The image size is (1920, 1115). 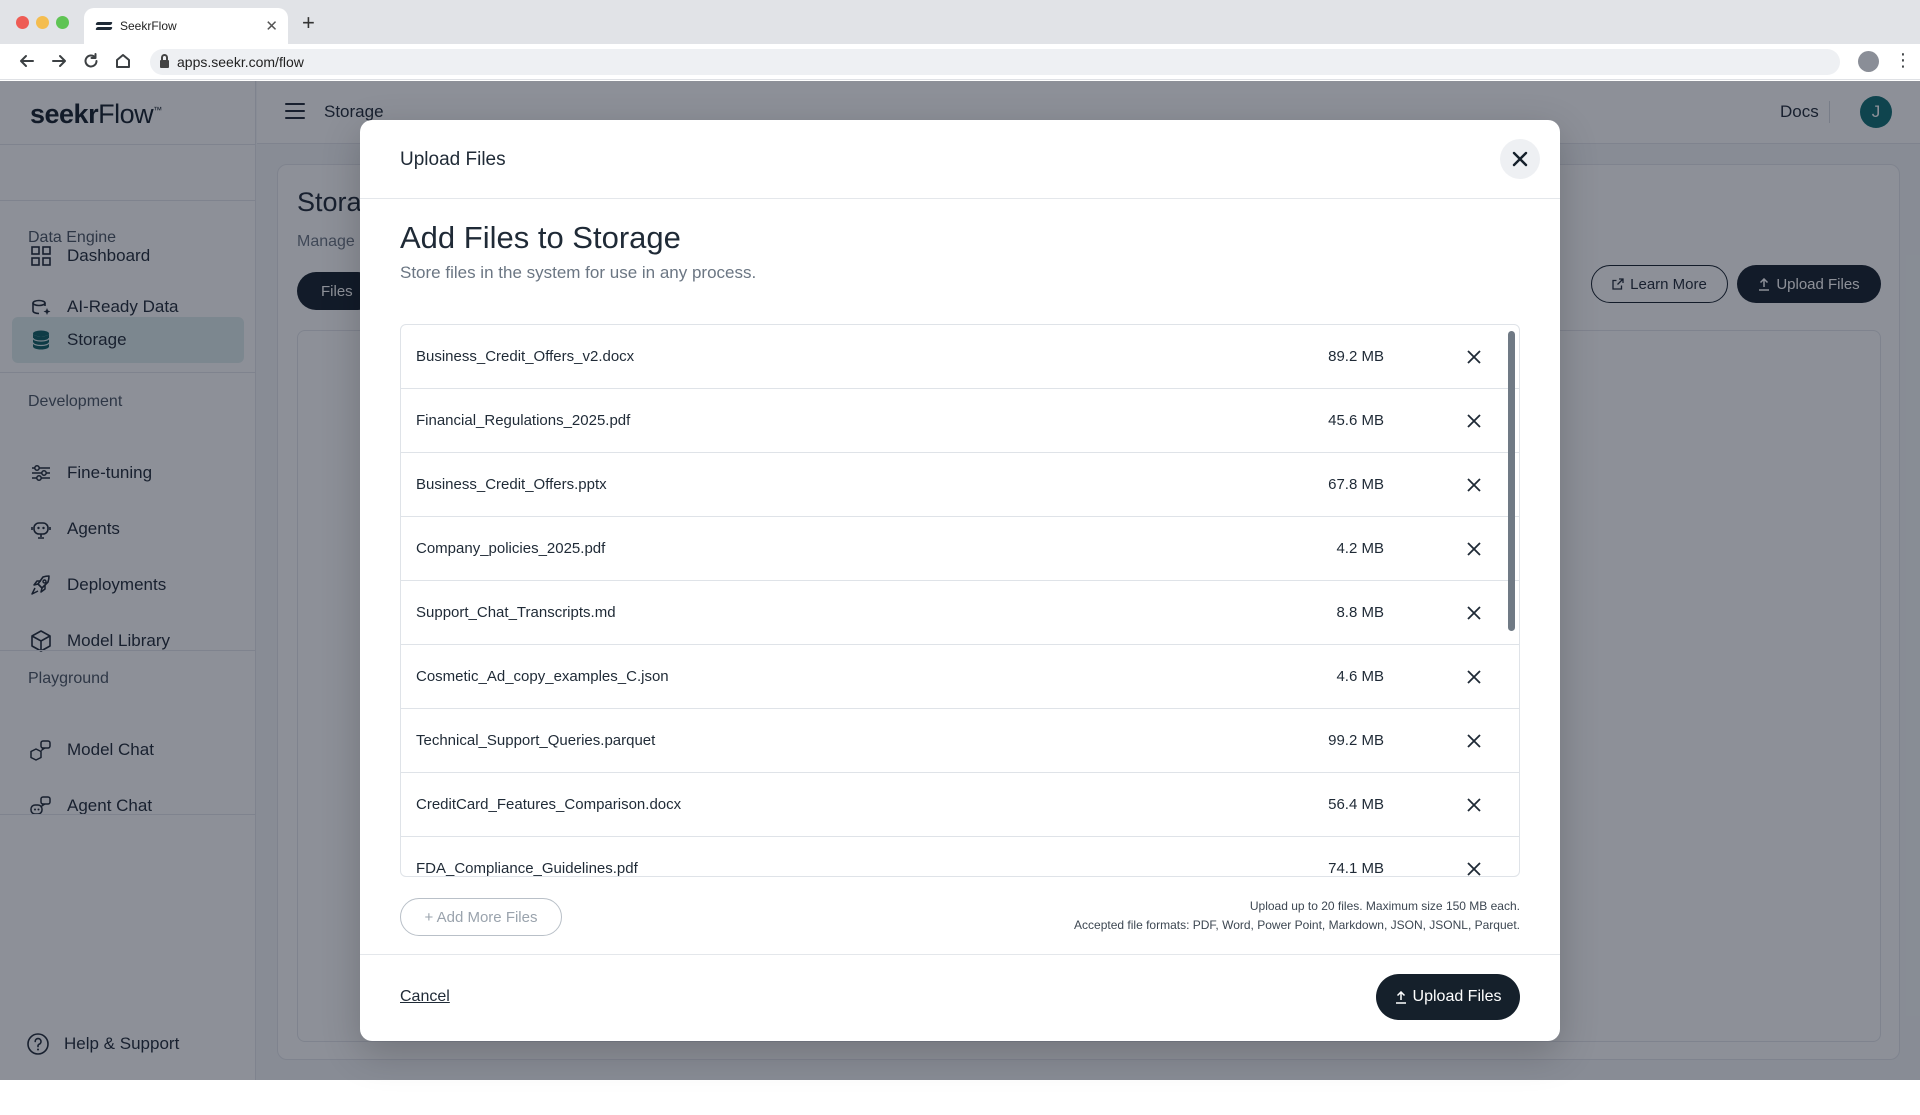 What do you see at coordinates (523, 420) in the screenshot?
I see `file-name: Financial_Regulations_2025.pdf` at bounding box center [523, 420].